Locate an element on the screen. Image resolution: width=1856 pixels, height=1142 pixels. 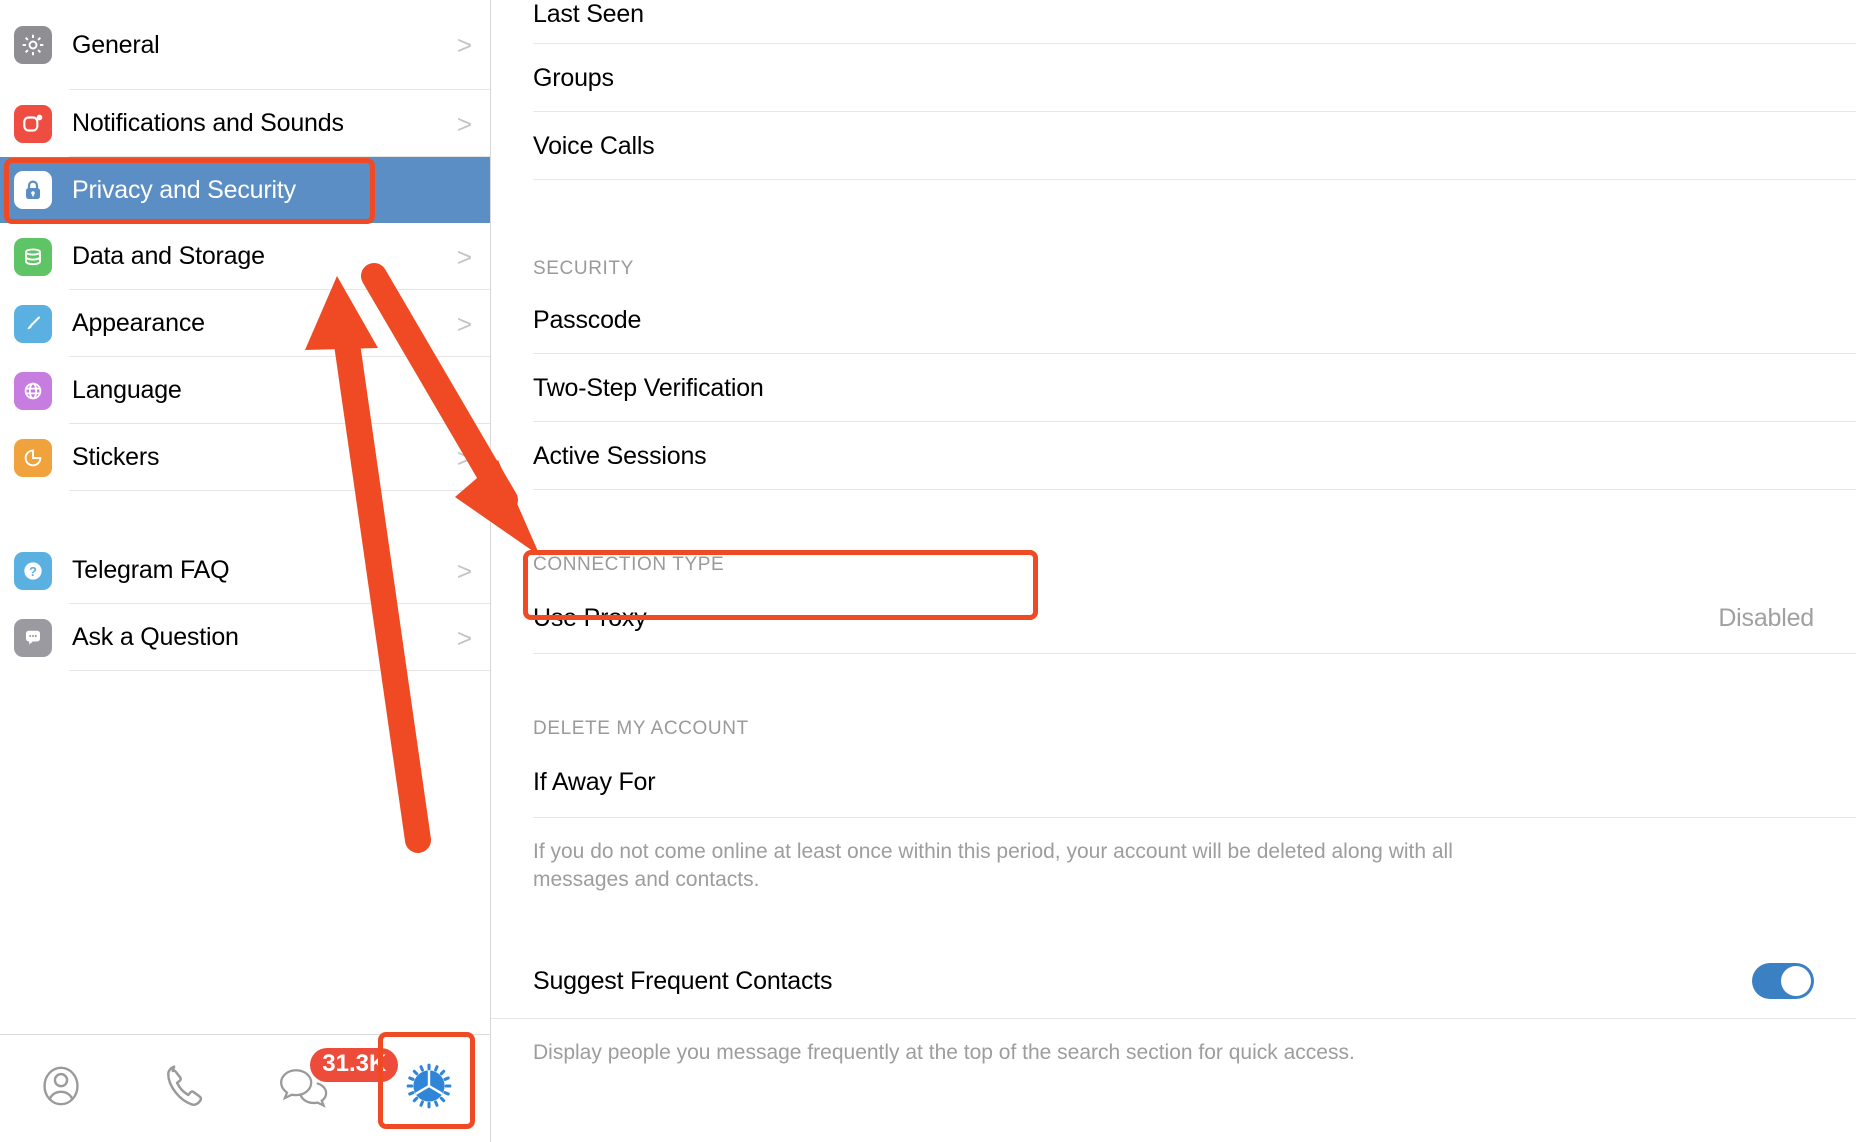
delete-my-account-section-header: DELETE MY ACCOUNT is located at coordinates (641, 728).